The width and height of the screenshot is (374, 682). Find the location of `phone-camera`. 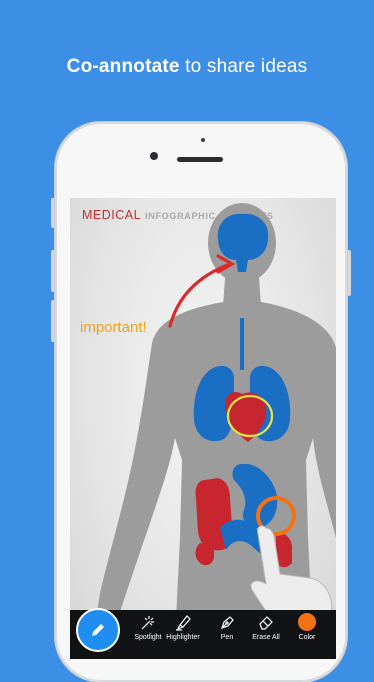

phone-camera is located at coordinates (154, 156).